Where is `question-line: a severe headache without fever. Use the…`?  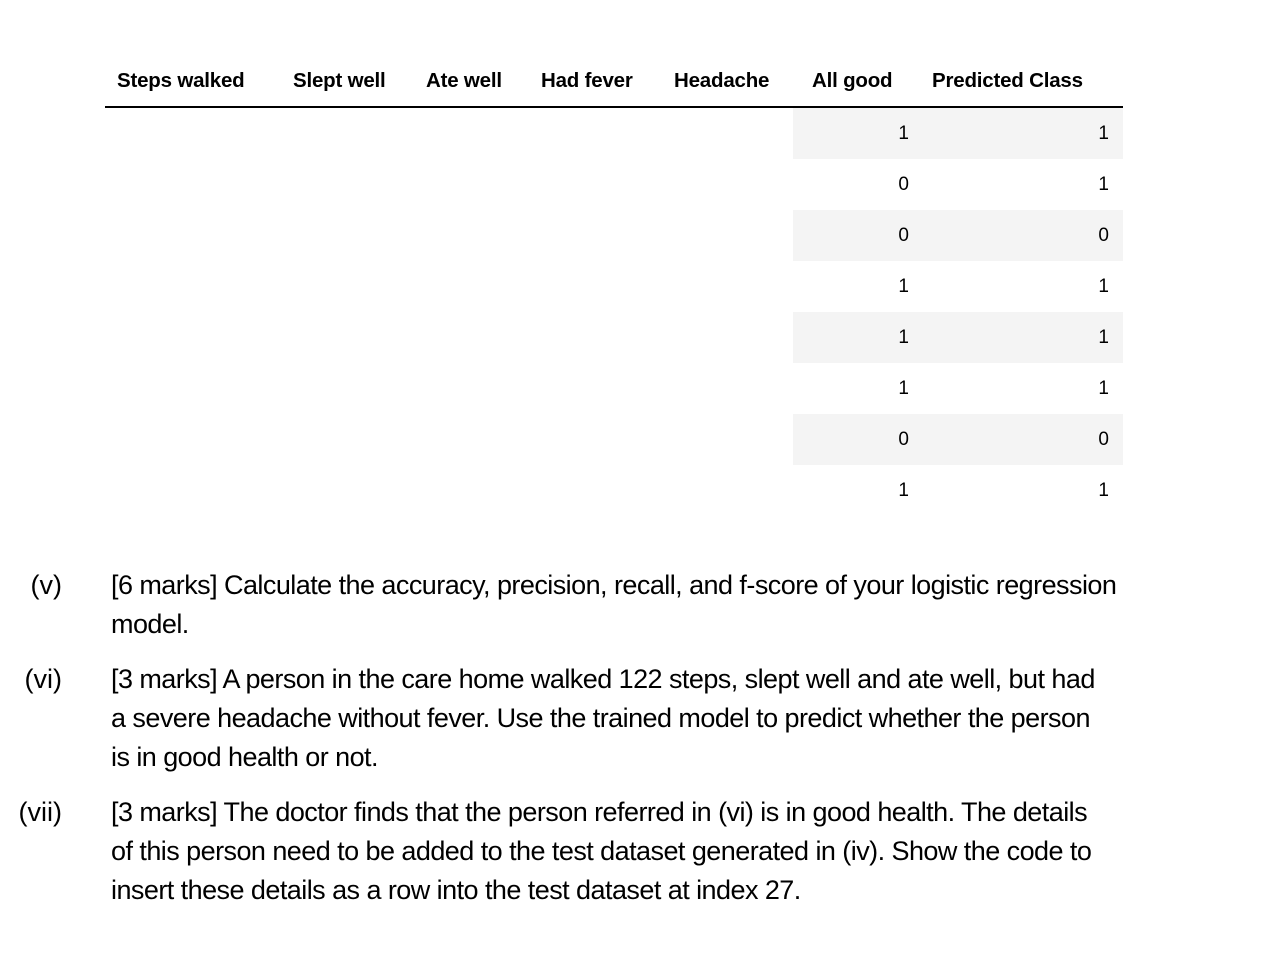
question-line: a severe headache without fever. Use the… is located at coordinates (600, 718).